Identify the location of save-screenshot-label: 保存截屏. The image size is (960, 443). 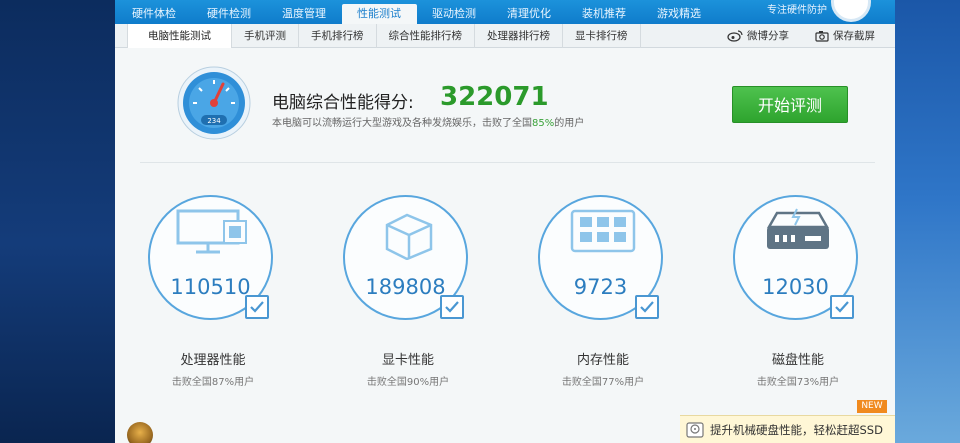
(854, 36).